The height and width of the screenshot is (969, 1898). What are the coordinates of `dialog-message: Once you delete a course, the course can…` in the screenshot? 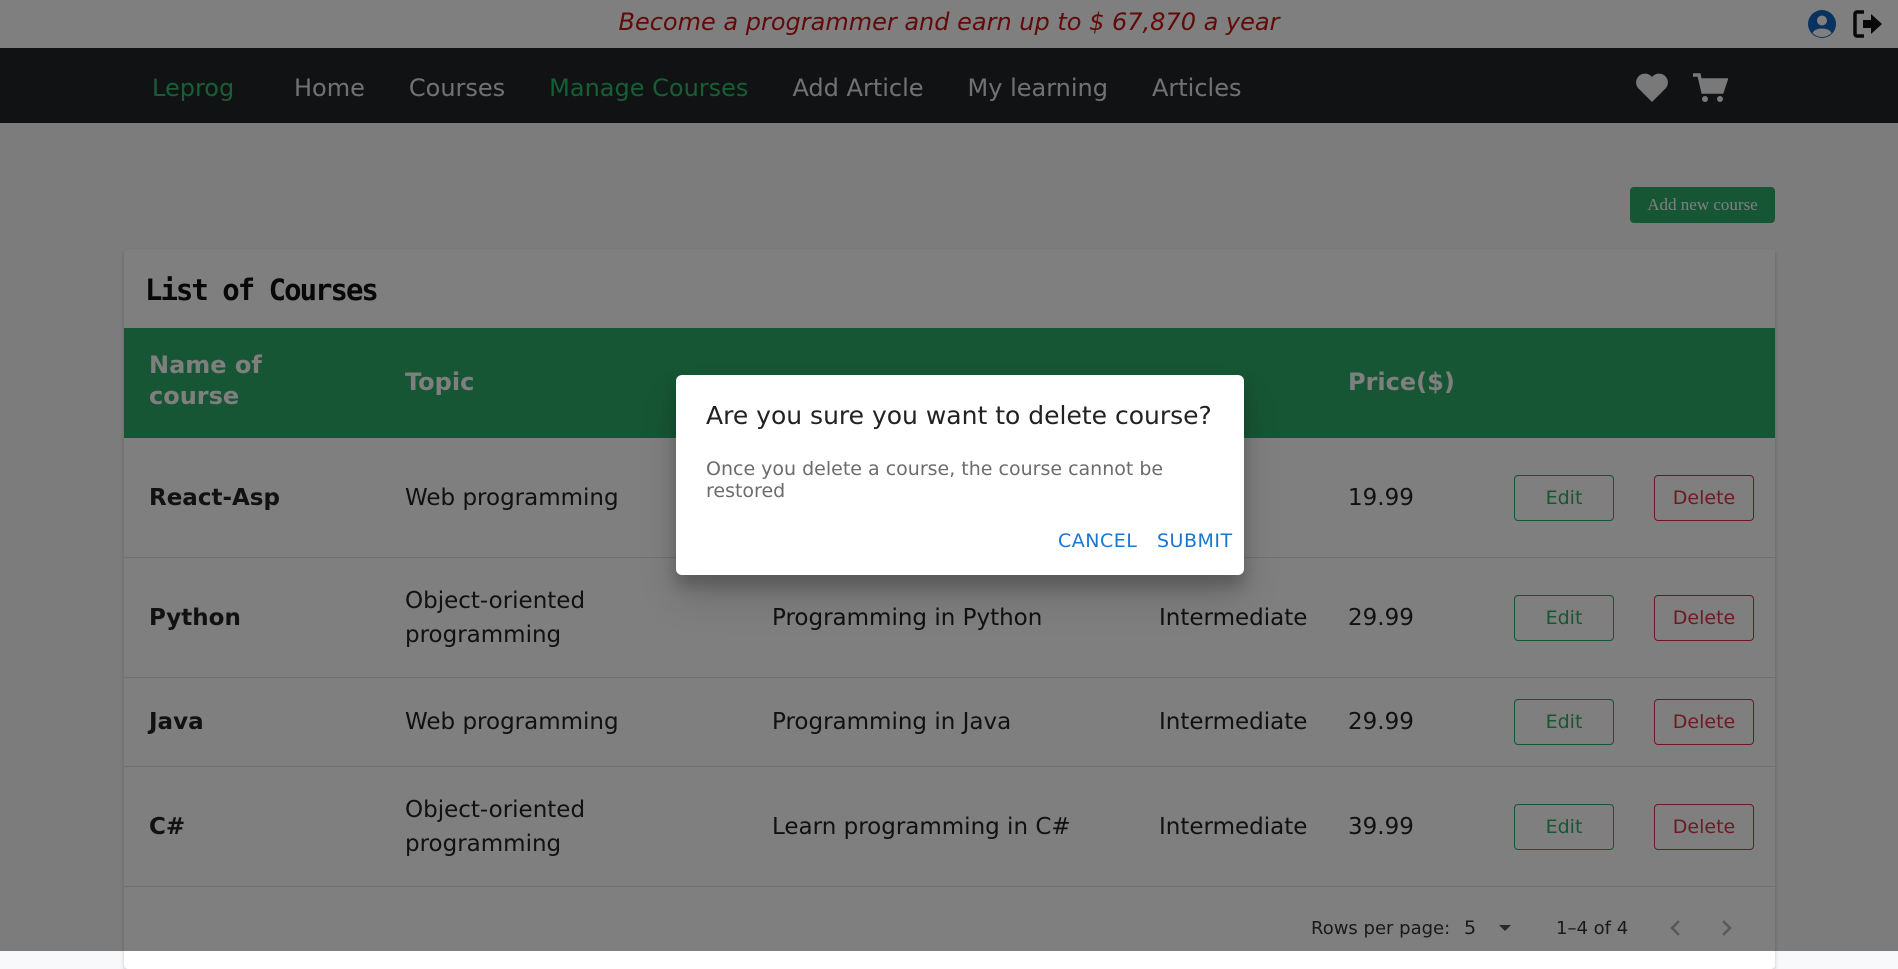 It's located at (935, 480).